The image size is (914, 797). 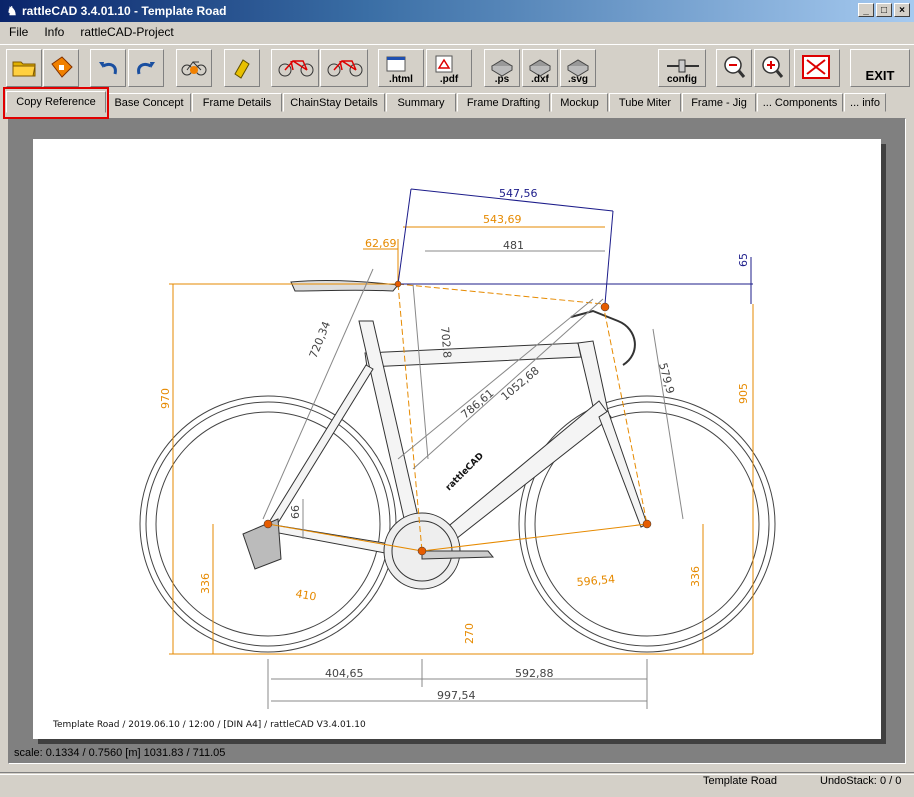 I want to click on close-button: ×, so click(x=902, y=10).